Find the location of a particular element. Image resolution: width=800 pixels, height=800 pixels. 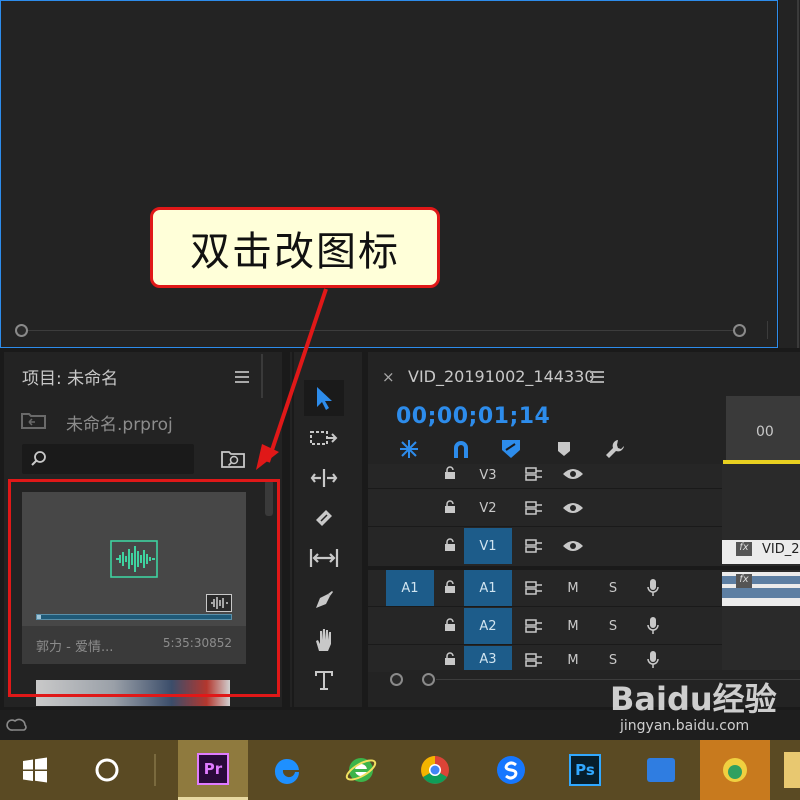

type-tool-button is located at coordinates (324, 680).